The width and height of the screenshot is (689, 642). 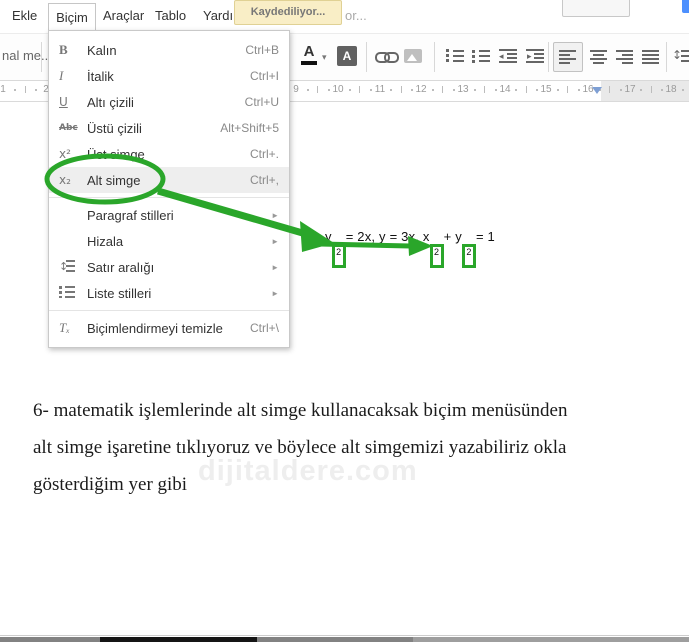 I want to click on menu-item-alti-cizili: U Altı çizili Ctrl+U, so click(x=169, y=102).